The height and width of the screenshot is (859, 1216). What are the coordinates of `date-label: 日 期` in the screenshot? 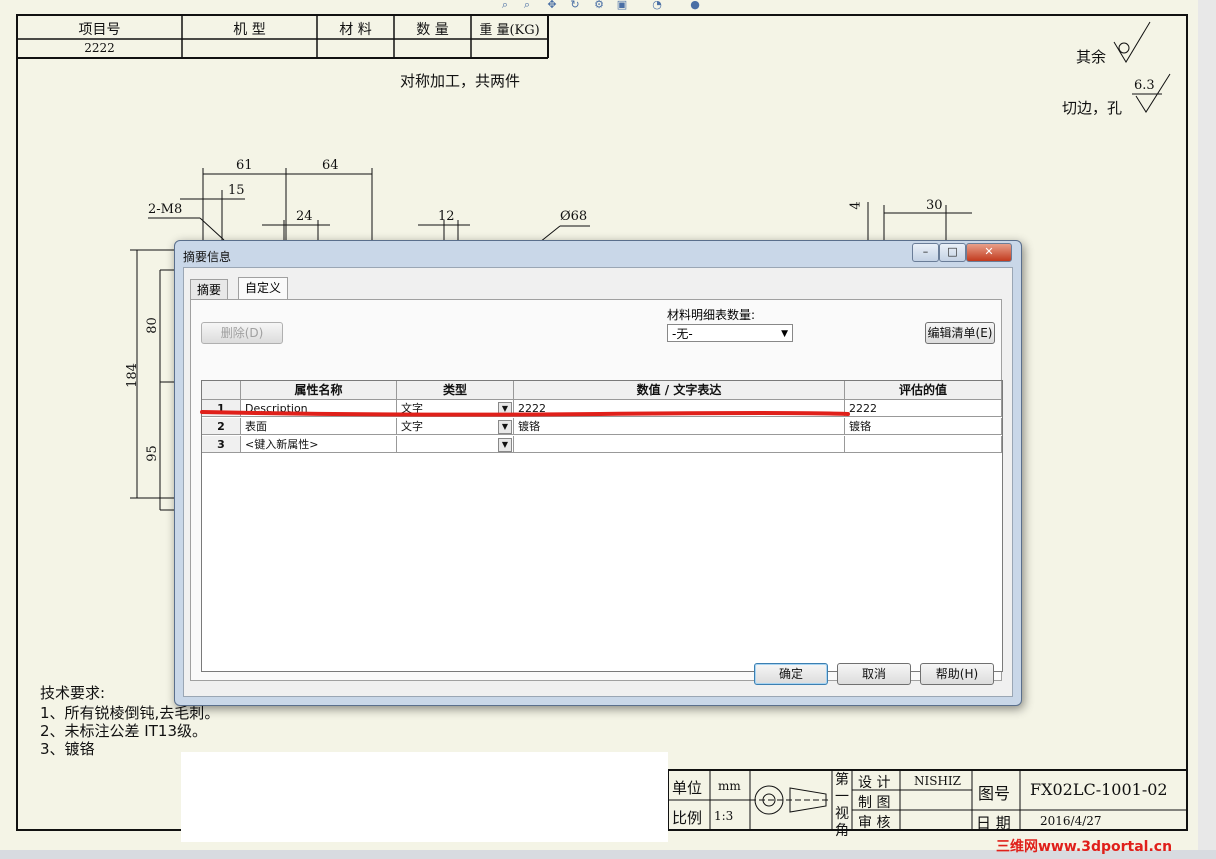 It's located at (993, 823).